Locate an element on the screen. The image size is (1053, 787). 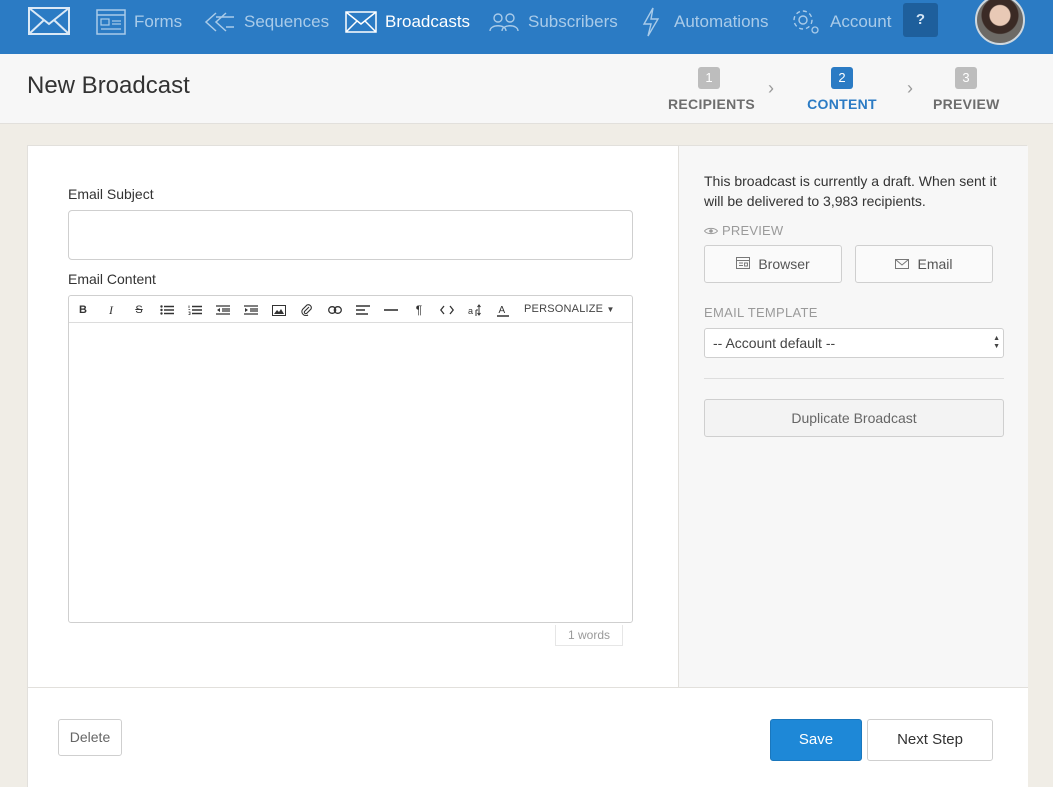
attachment-icon is located at coordinates (307, 310).